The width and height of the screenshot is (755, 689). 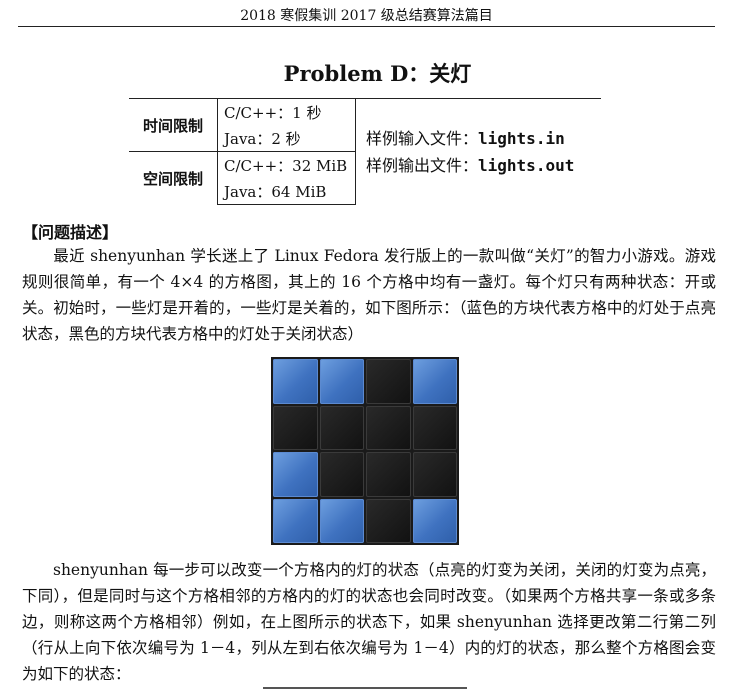 What do you see at coordinates (521, 138) in the screenshot?
I see `sample-input-file: lights.in` at bounding box center [521, 138].